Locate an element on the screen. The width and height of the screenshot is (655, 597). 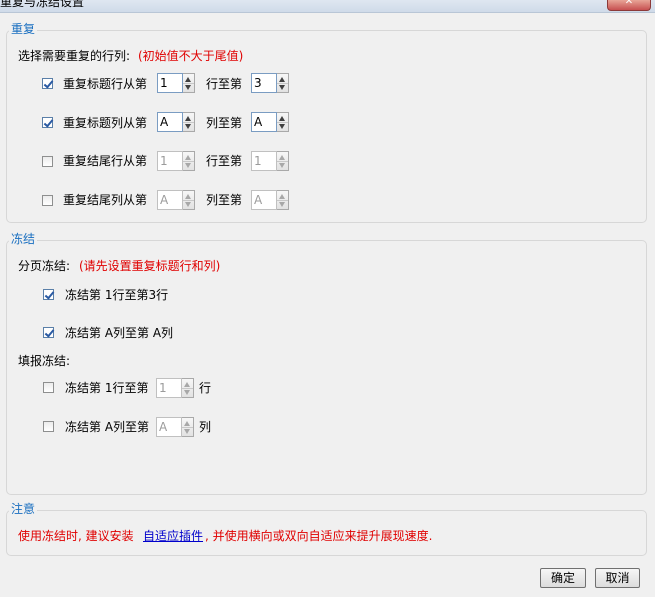
repeat-title-row-from-value: 1 is located at coordinates (170, 83).